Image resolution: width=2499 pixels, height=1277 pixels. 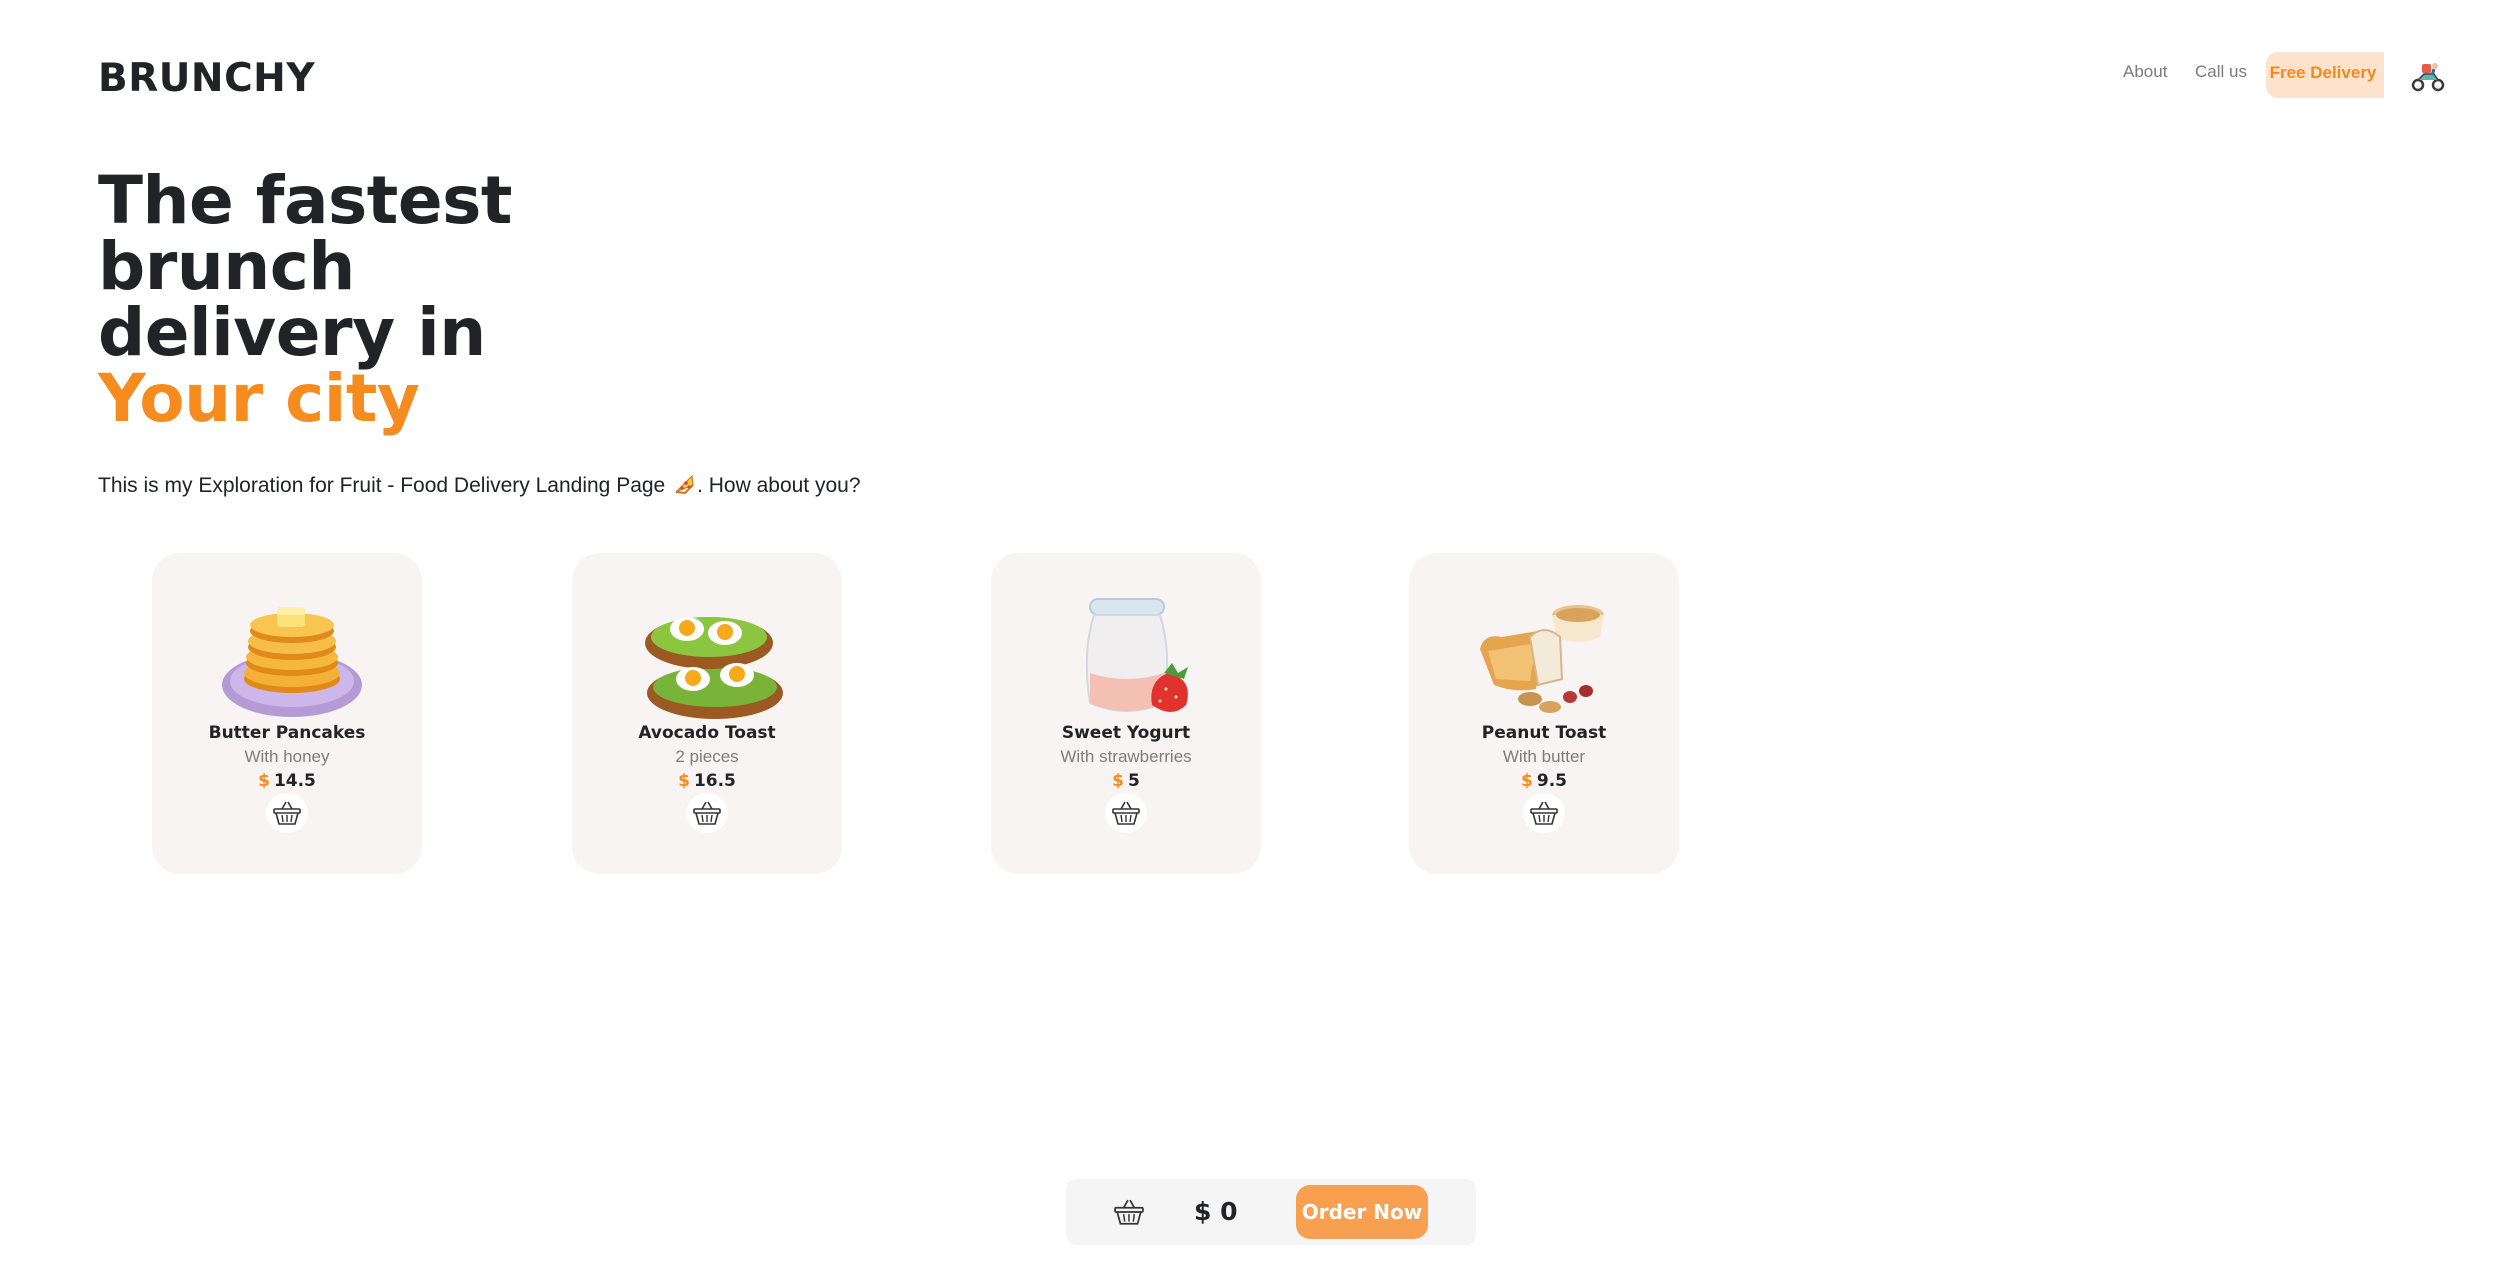 What do you see at coordinates (779, 485) in the screenshot?
I see `subtitle-text-end: . How about you?` at bounding box center [779, 485].